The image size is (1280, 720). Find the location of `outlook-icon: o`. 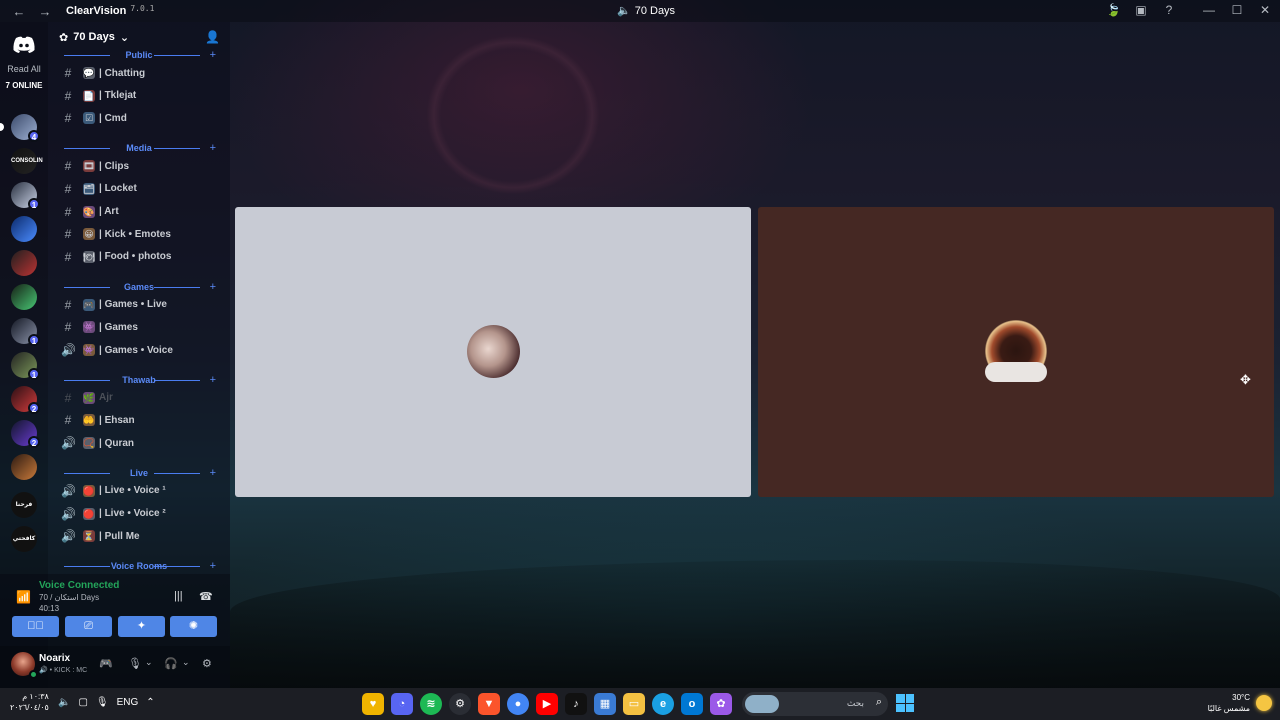

outlook-icon: o is located at coordinates (692, 704).